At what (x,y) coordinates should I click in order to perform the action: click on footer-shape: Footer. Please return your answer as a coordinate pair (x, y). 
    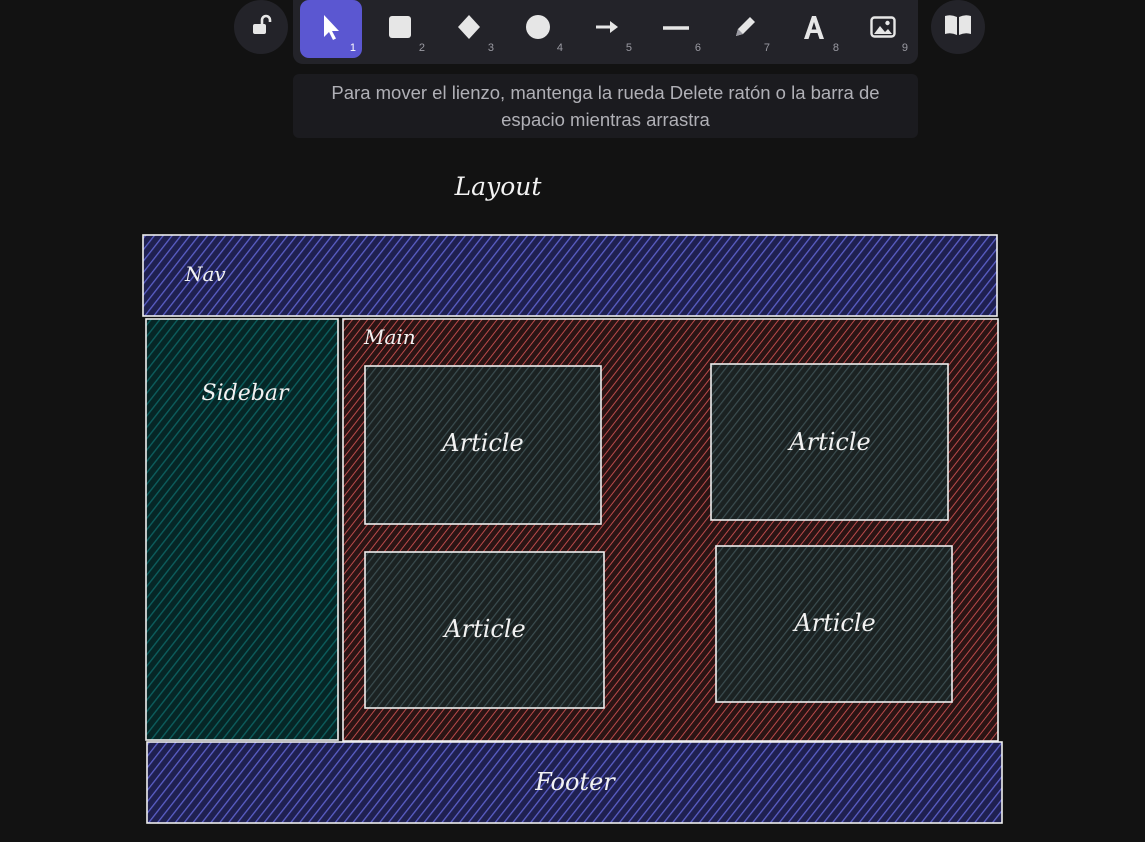
    Looking at the image, I should click on (574, 782).